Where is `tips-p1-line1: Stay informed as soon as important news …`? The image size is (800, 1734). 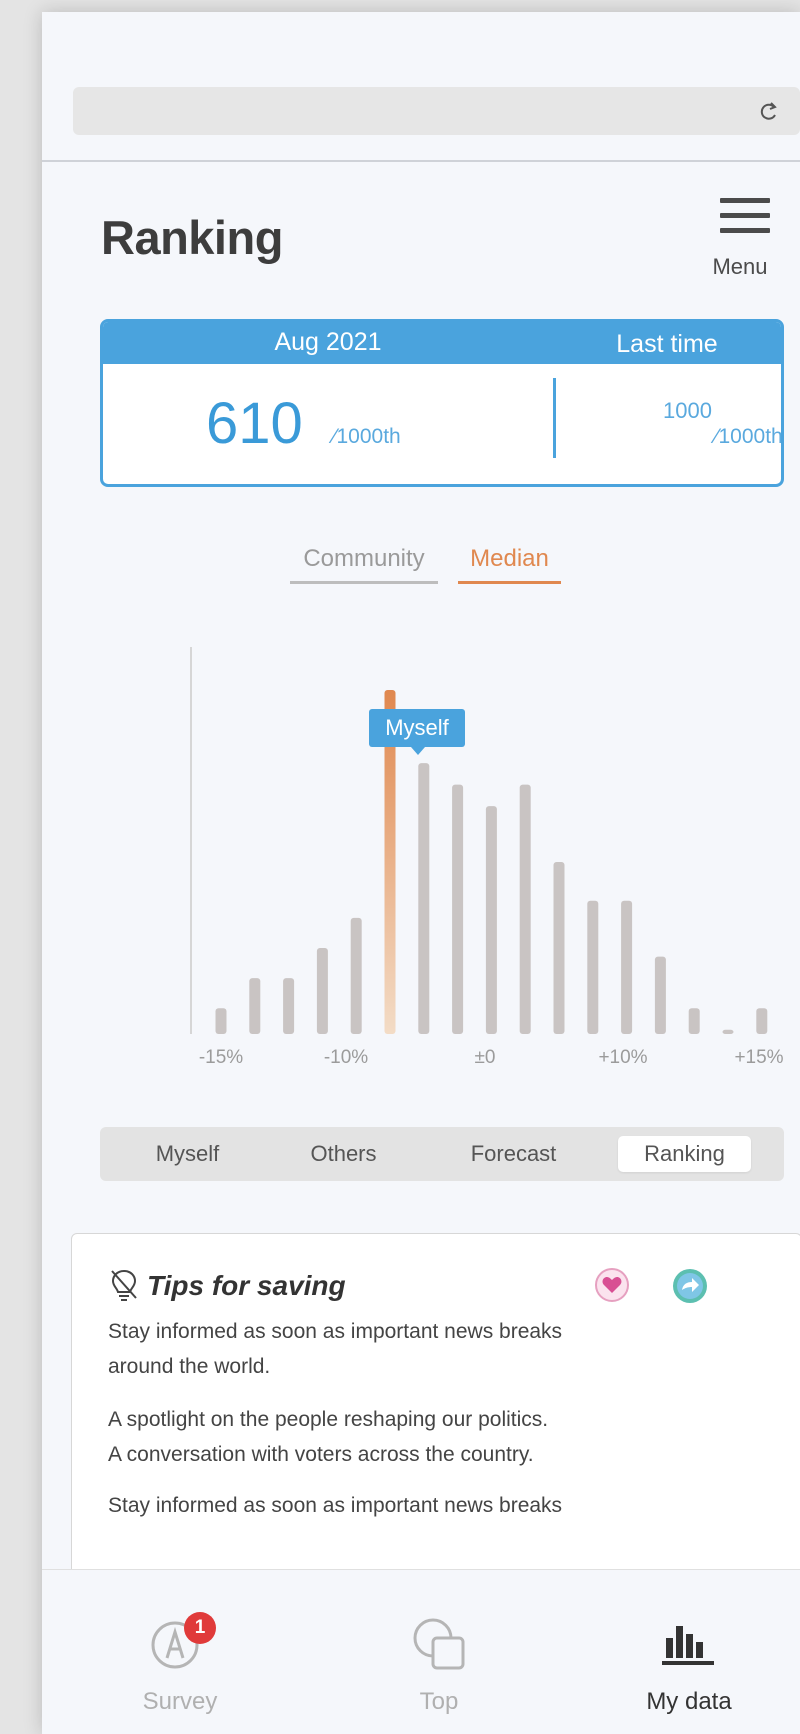
tips-p1-line1: Stay informed as soon as important news … is located at coordinates (335, 1331).